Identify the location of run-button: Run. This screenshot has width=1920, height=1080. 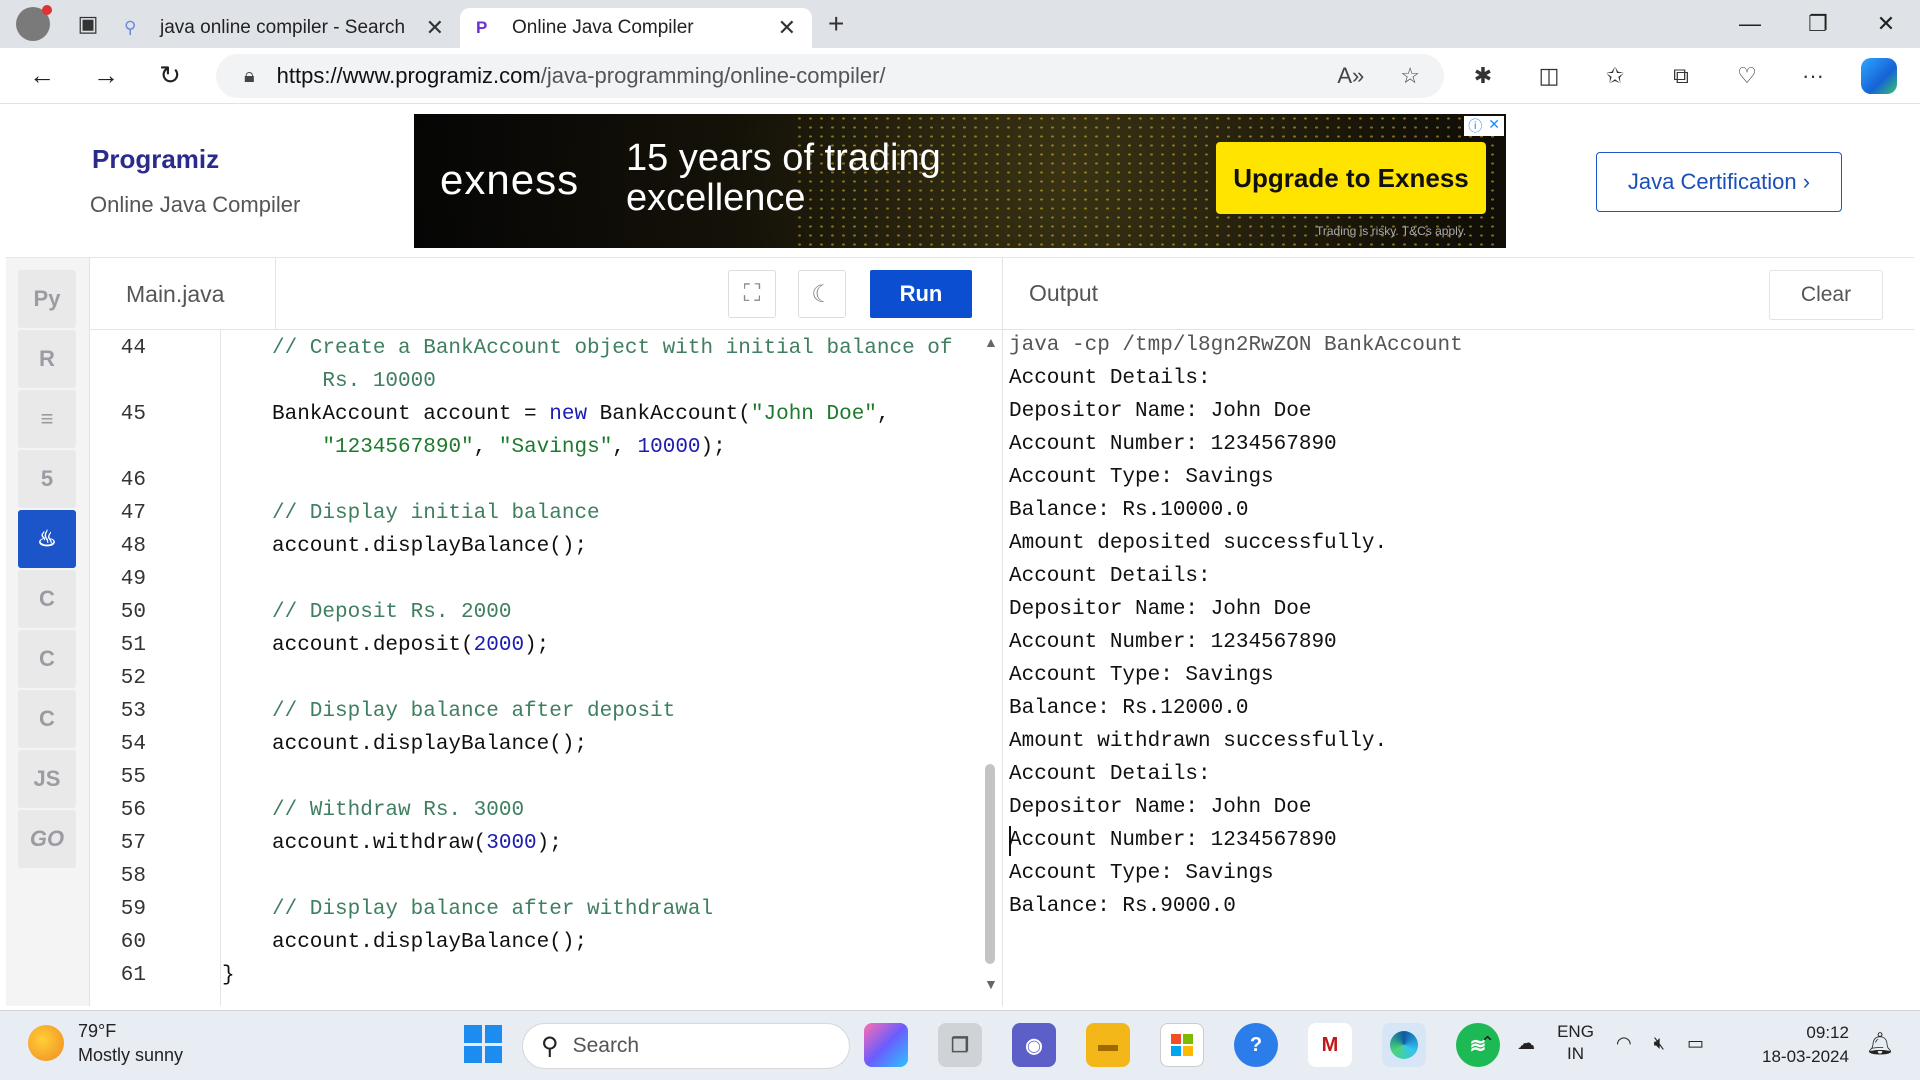
(921, 294).